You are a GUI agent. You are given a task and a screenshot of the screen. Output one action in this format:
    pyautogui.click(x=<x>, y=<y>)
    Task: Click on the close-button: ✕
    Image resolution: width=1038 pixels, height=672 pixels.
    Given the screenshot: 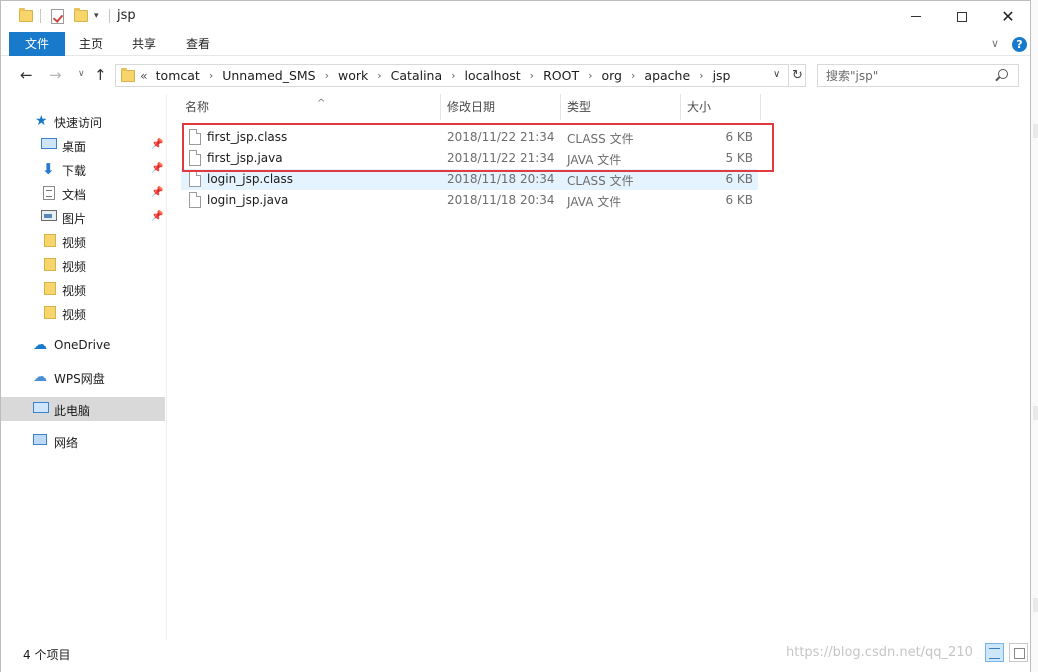 What is the action you would take?
    pyautogui.click(x=1008, y=16)
    